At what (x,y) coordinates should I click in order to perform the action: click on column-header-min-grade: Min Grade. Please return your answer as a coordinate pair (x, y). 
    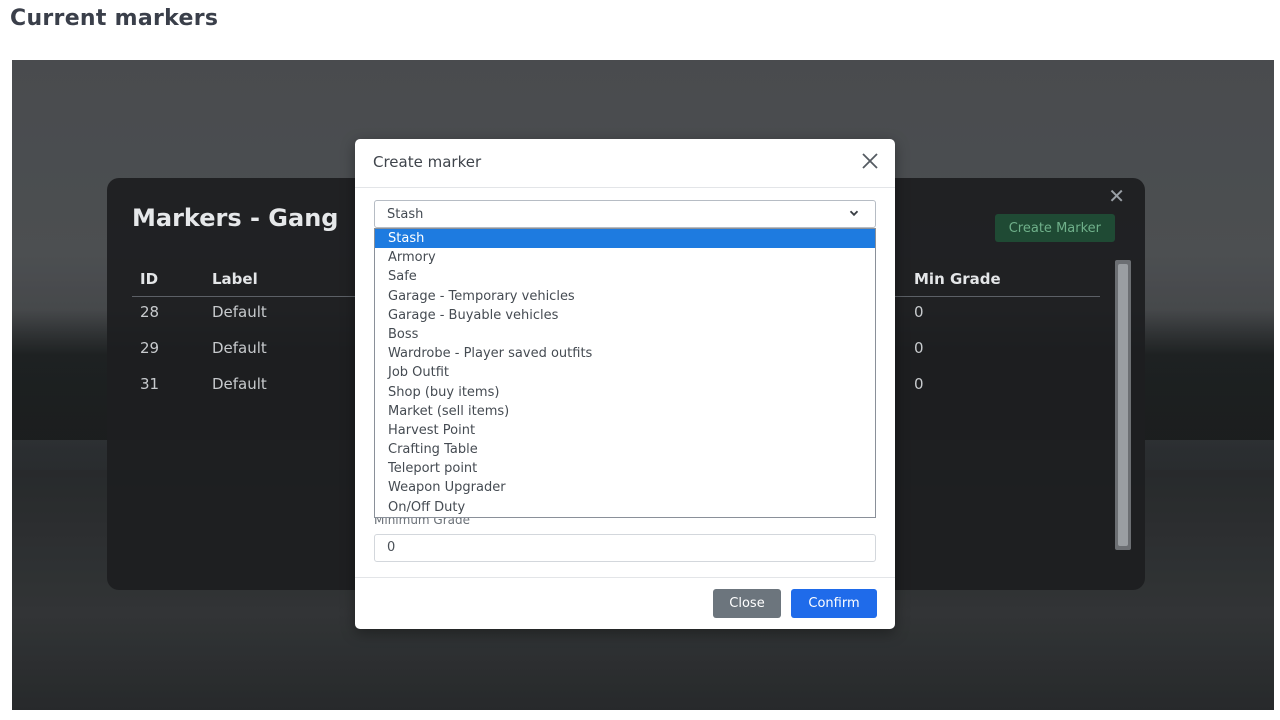
    Looking at the image, I should click on (957, 279).